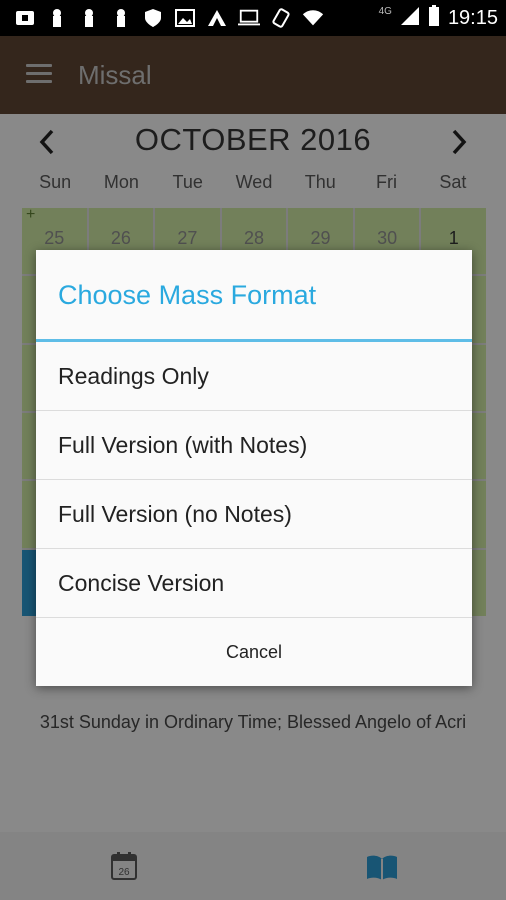 This screenshot has height=900, width=506. Describe the element at coordinates (472, 17) in the screenshot. I see `clock: 19:15` at that location.